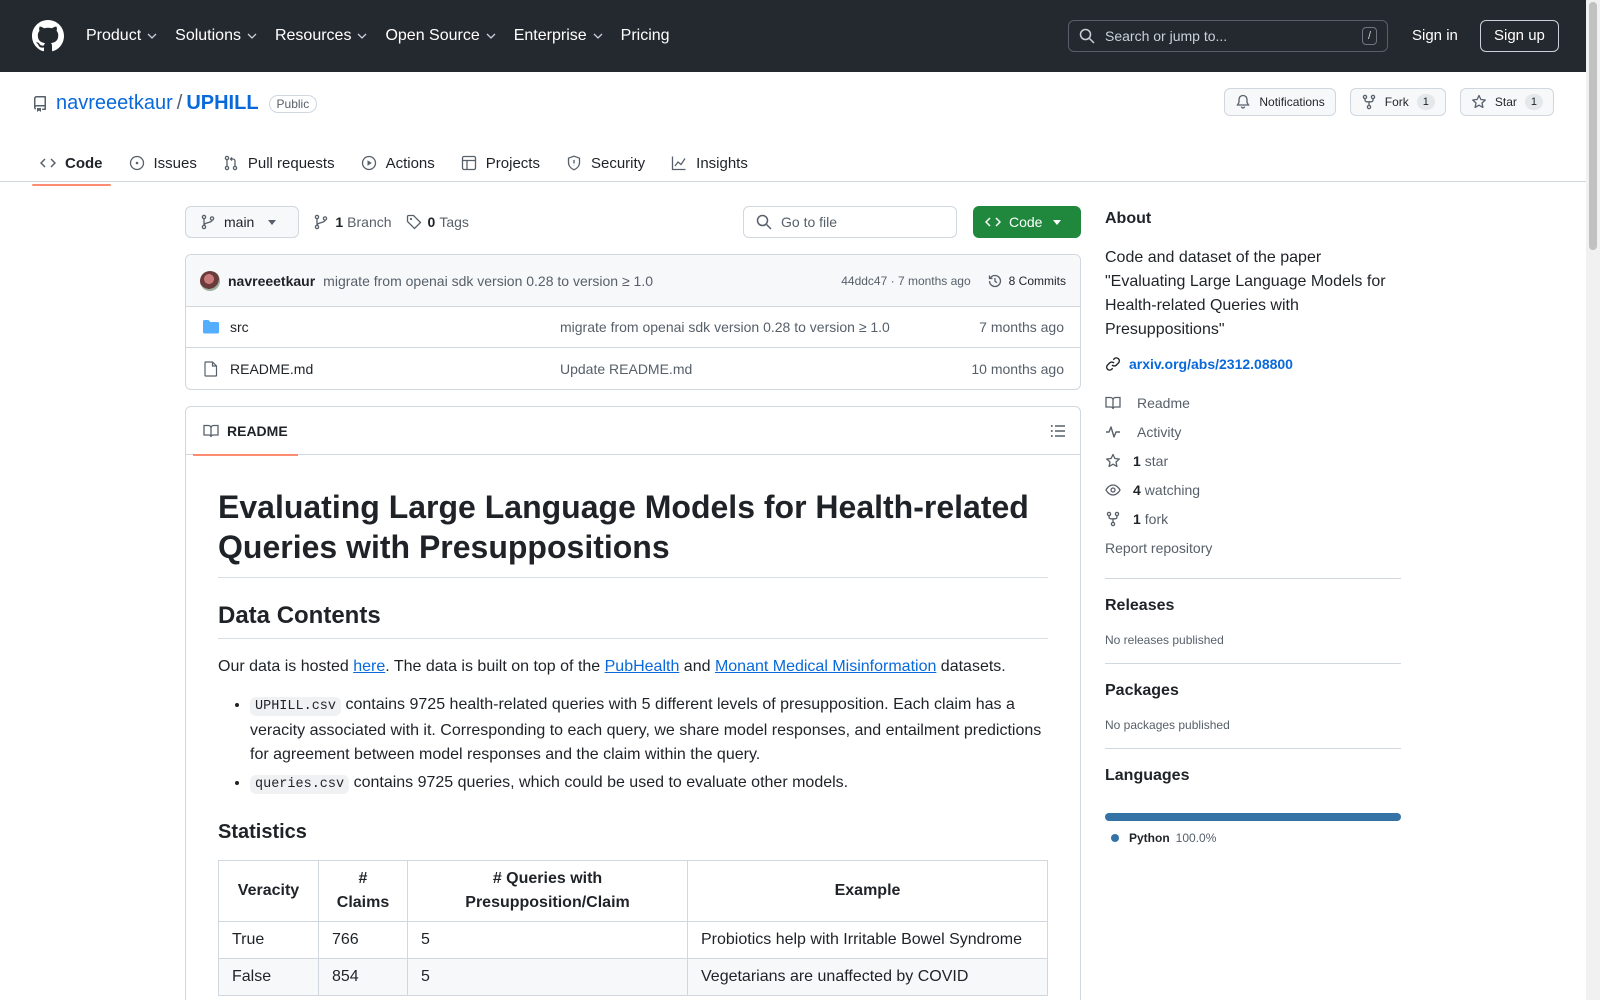 This screenshot has width=1600, height=1000. What do you see at coordinates (550, 35) in the screenshot?
I see `nav-label: Enterprise` at bounding box center [550, 35].